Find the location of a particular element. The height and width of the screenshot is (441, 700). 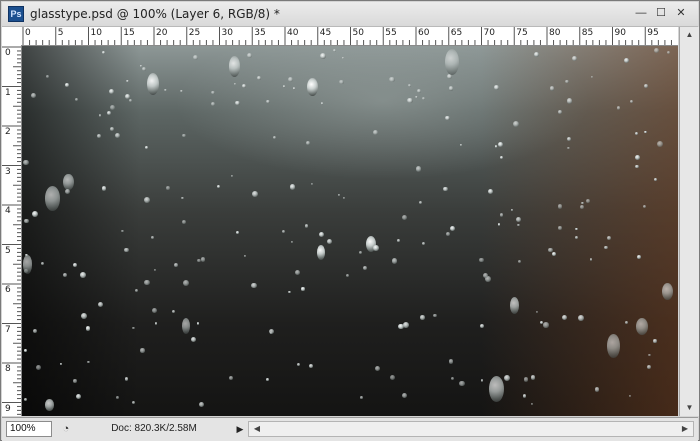

vertical-scrollbar: ▲ ▼ is located at coordinates (689, 221).